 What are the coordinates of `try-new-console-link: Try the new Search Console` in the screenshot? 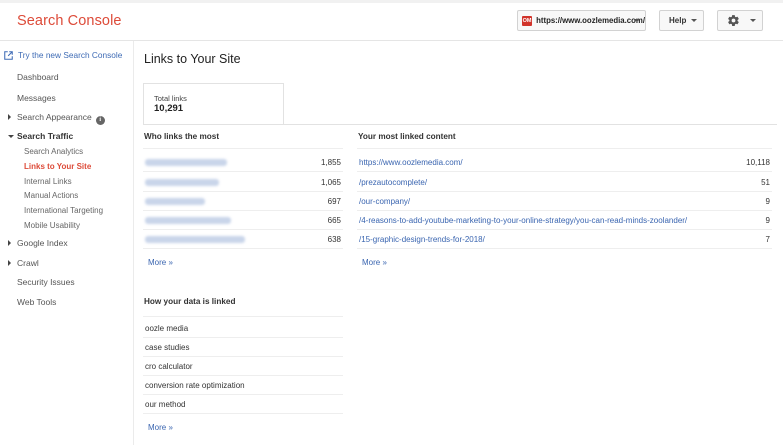 It's located at (63, 55).